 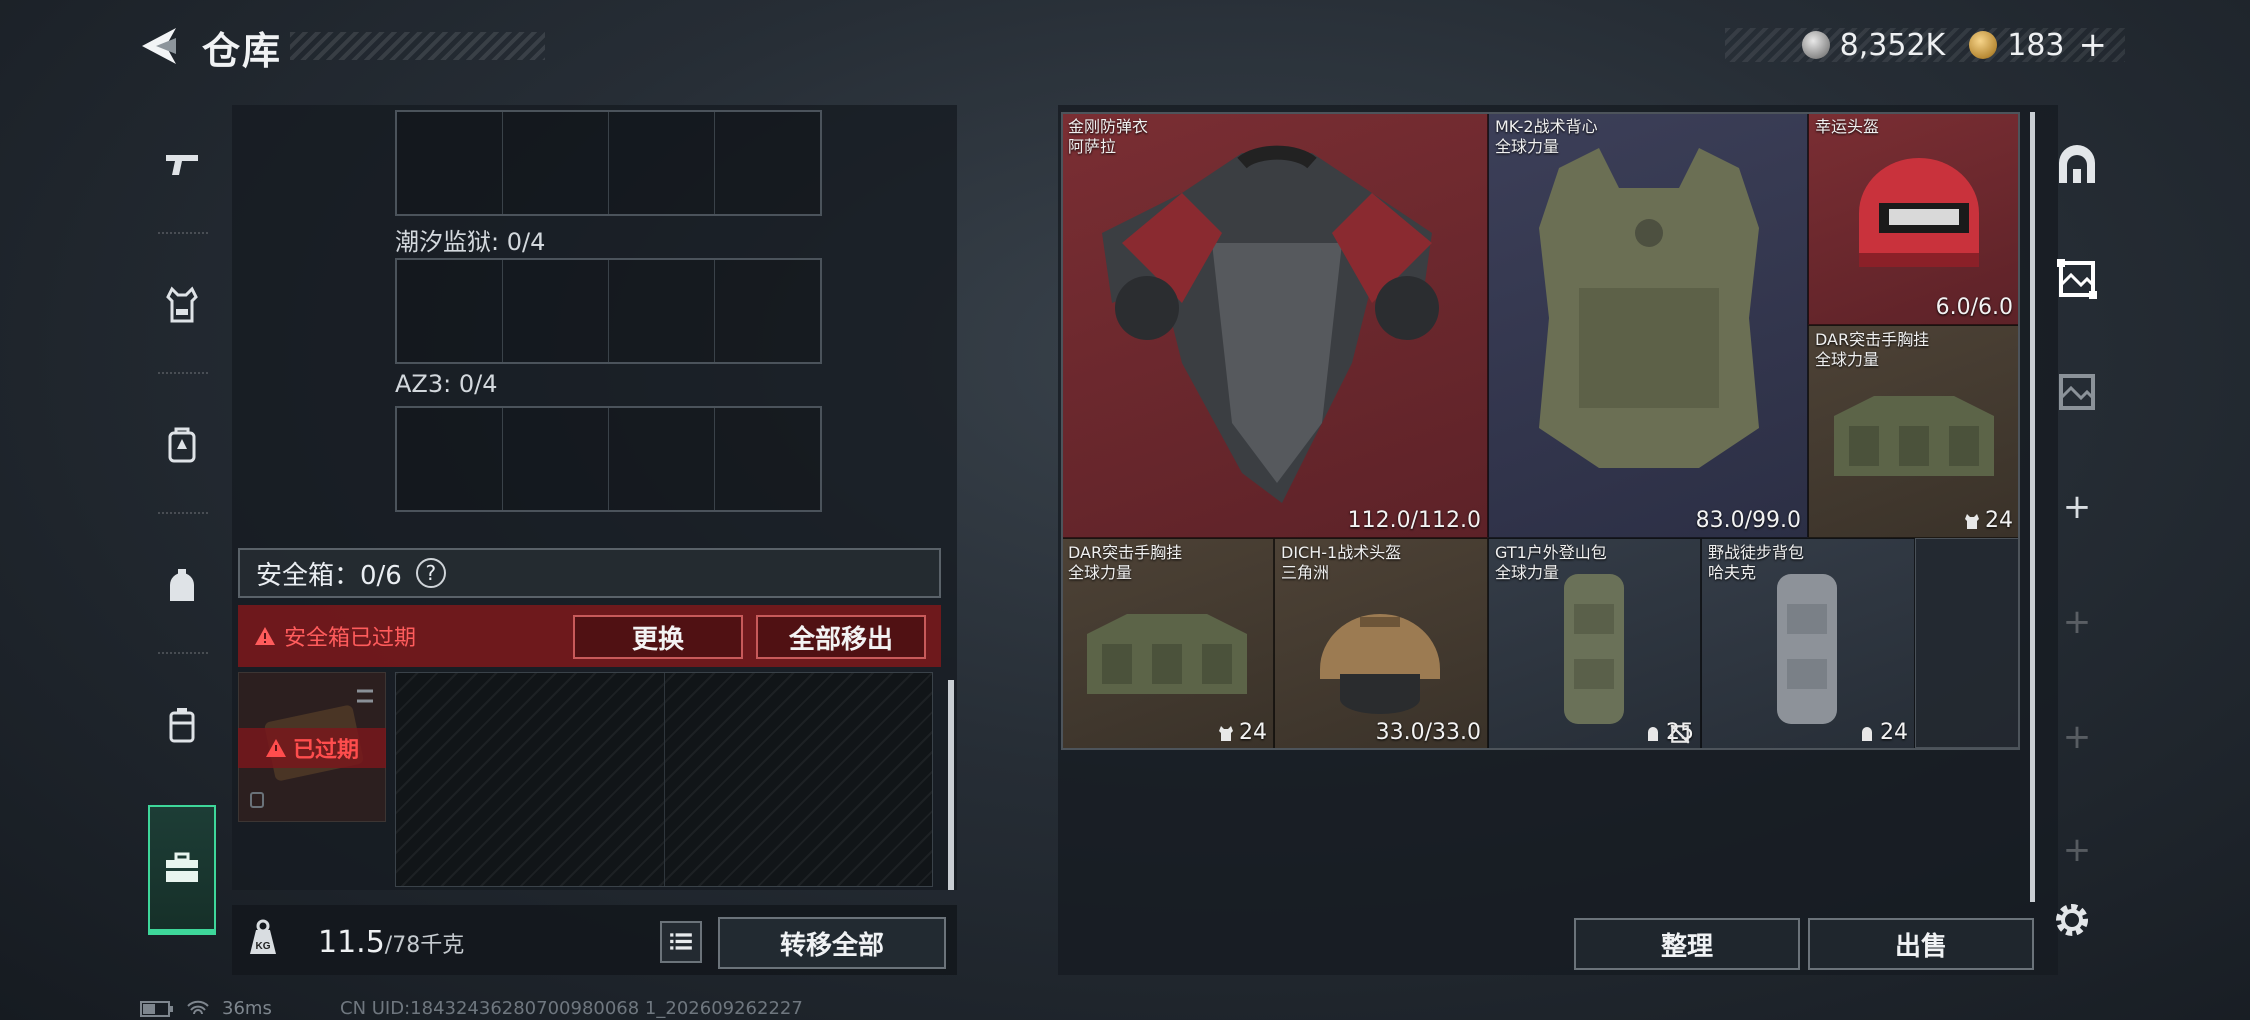 I want to click on tab-storage-main, so click(x=2077, y=167).